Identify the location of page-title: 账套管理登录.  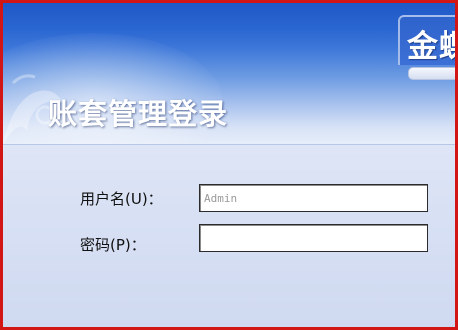
(138, 114).